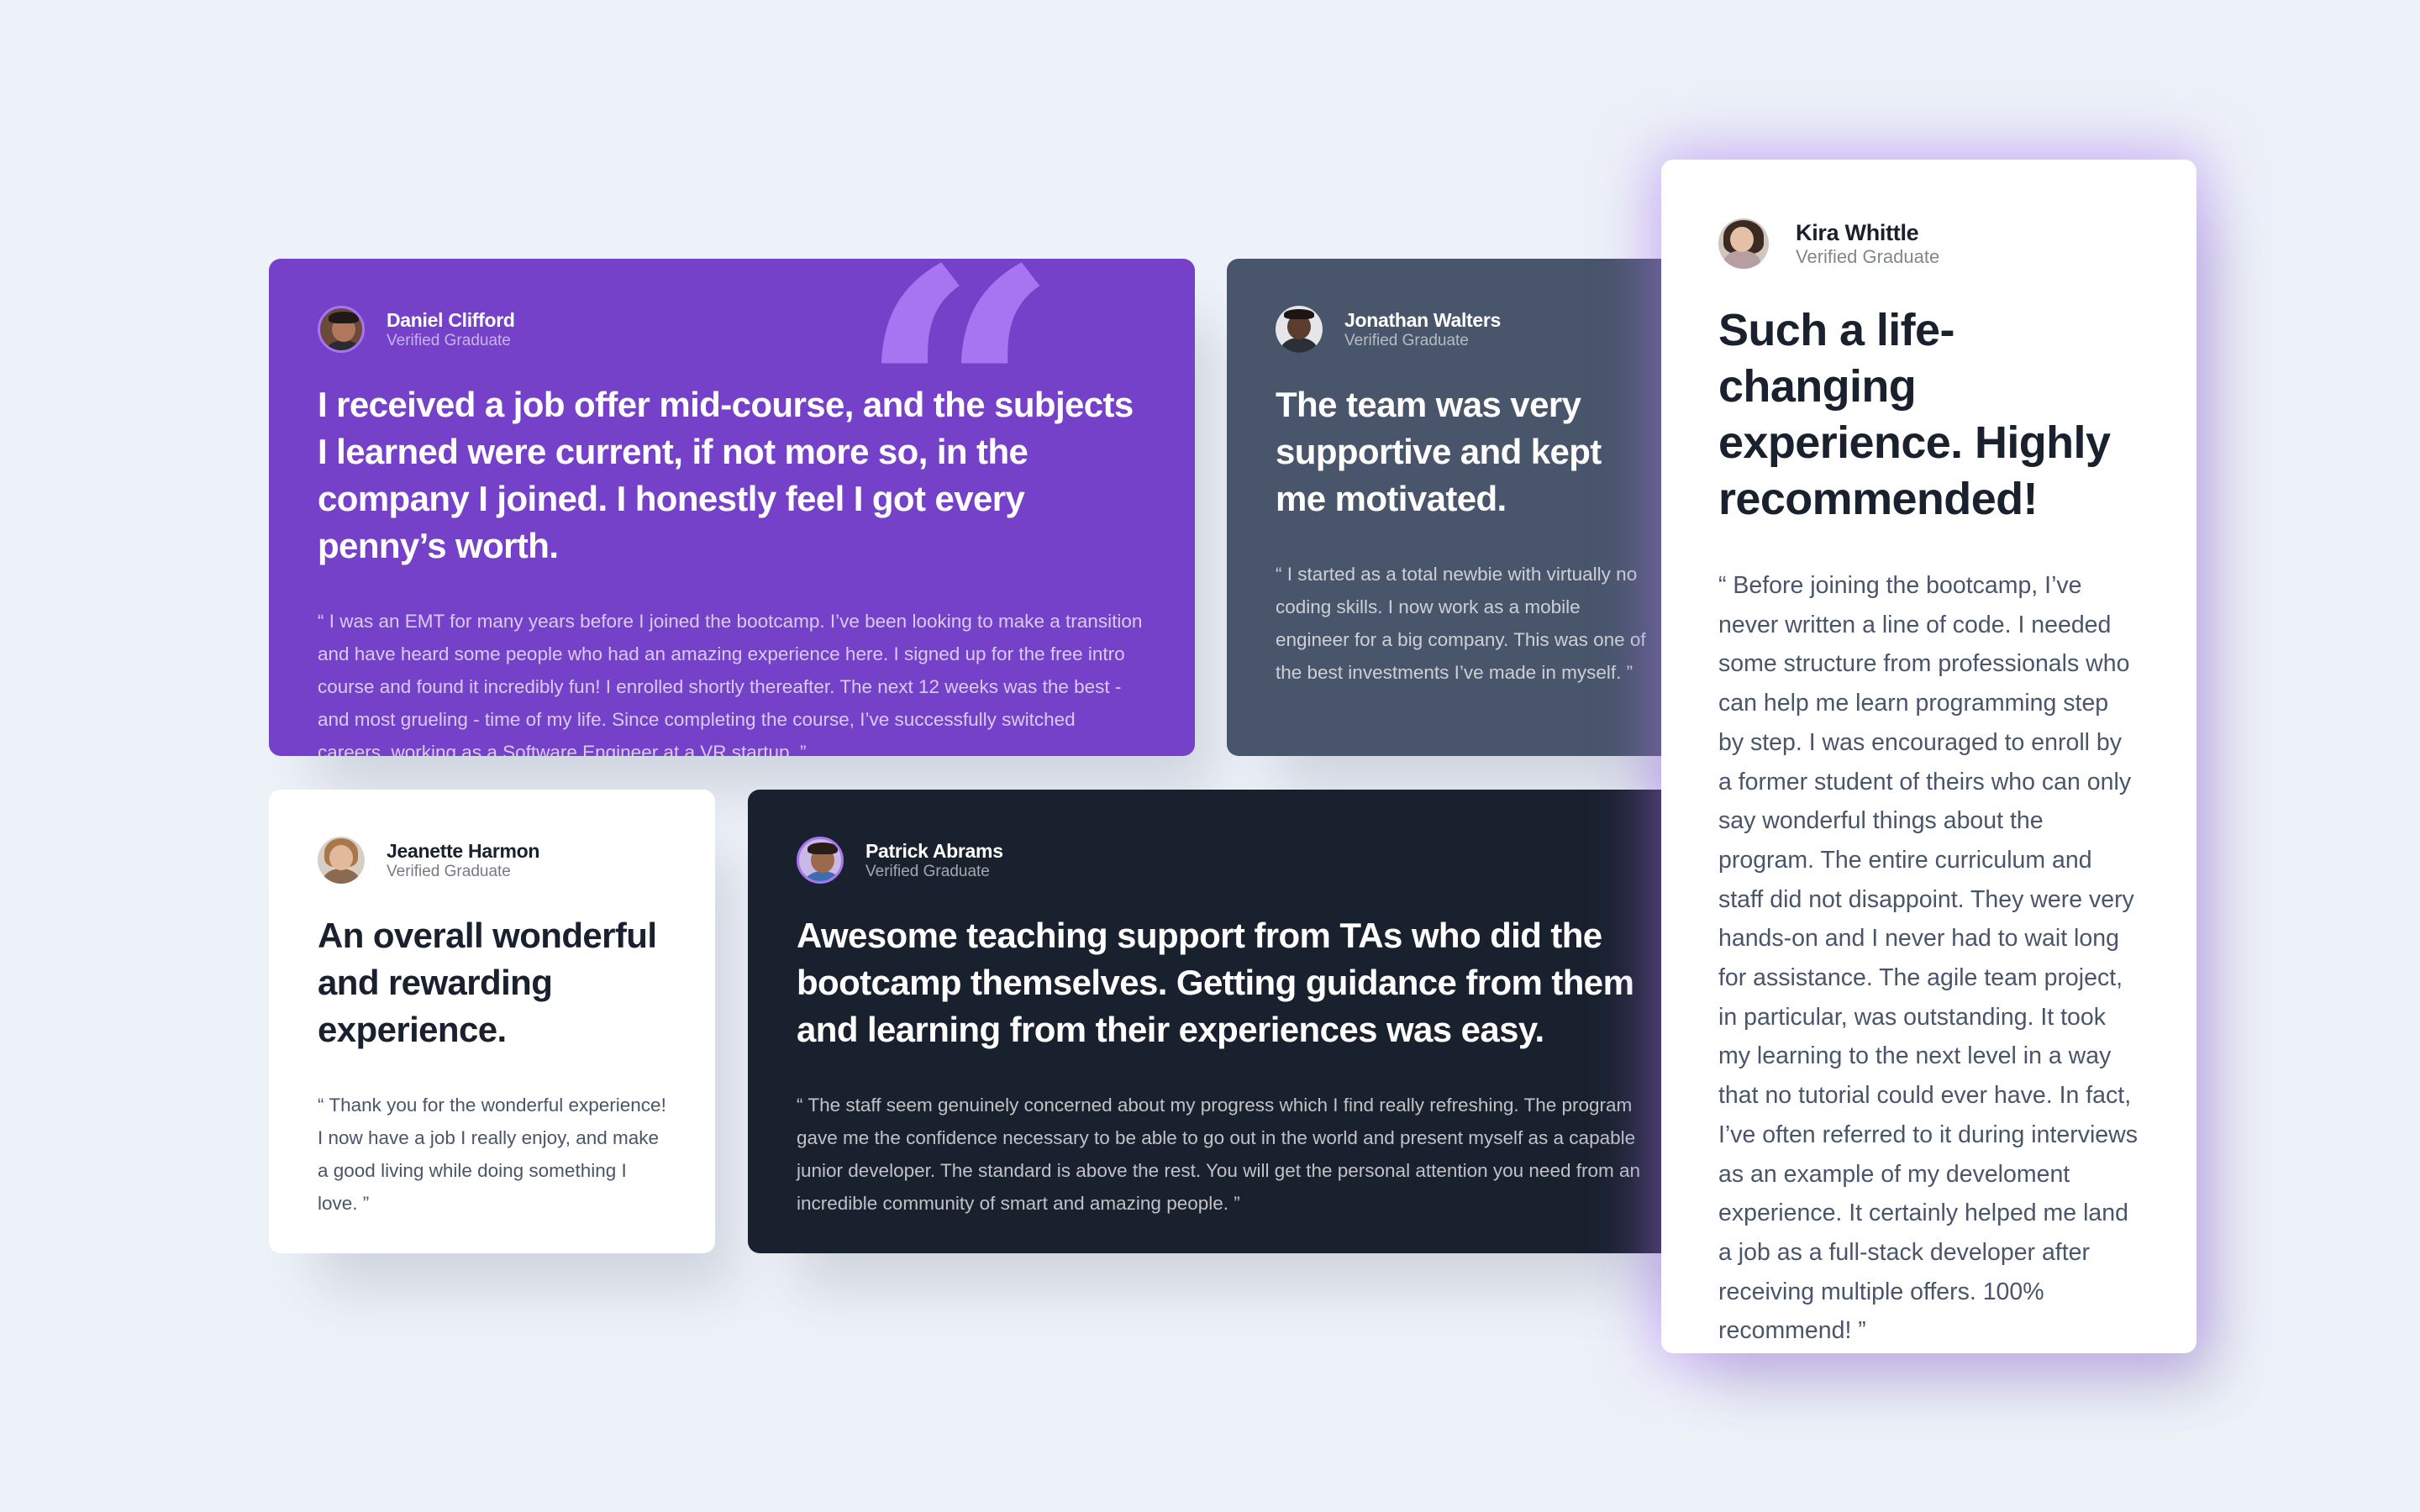 The width and height of the screenshot is (2420, 1512). Describe the element at coordinates (732, 329) in the screenshot. I see `testimonial-author: Daniel Clifford Verified Graduate` at that location.